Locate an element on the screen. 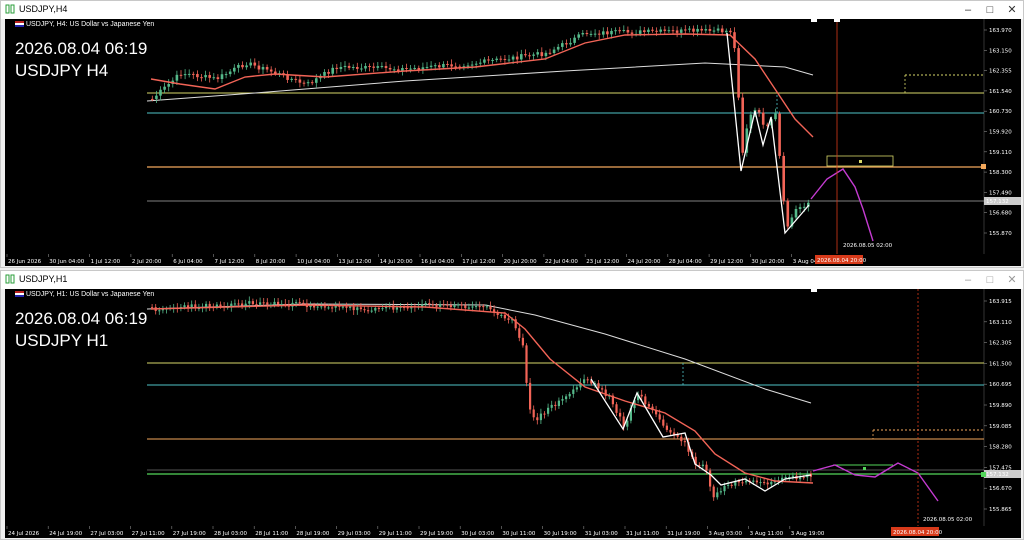  level-handle is located at coordinates (983, 166).